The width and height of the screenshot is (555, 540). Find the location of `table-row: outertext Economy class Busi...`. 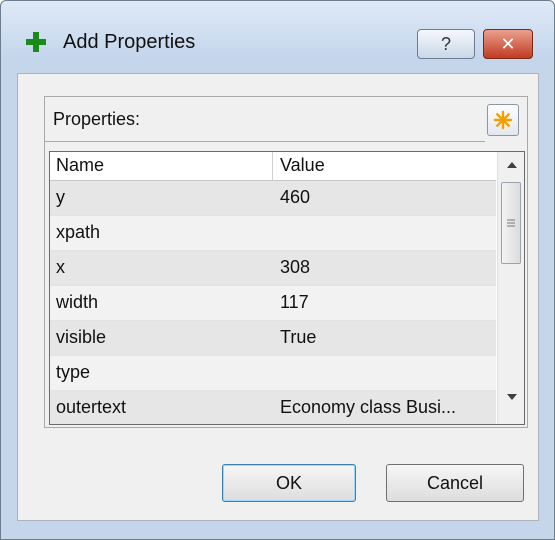

table-row: outertext Economy class Busi... is located at coordinates (273, 407).